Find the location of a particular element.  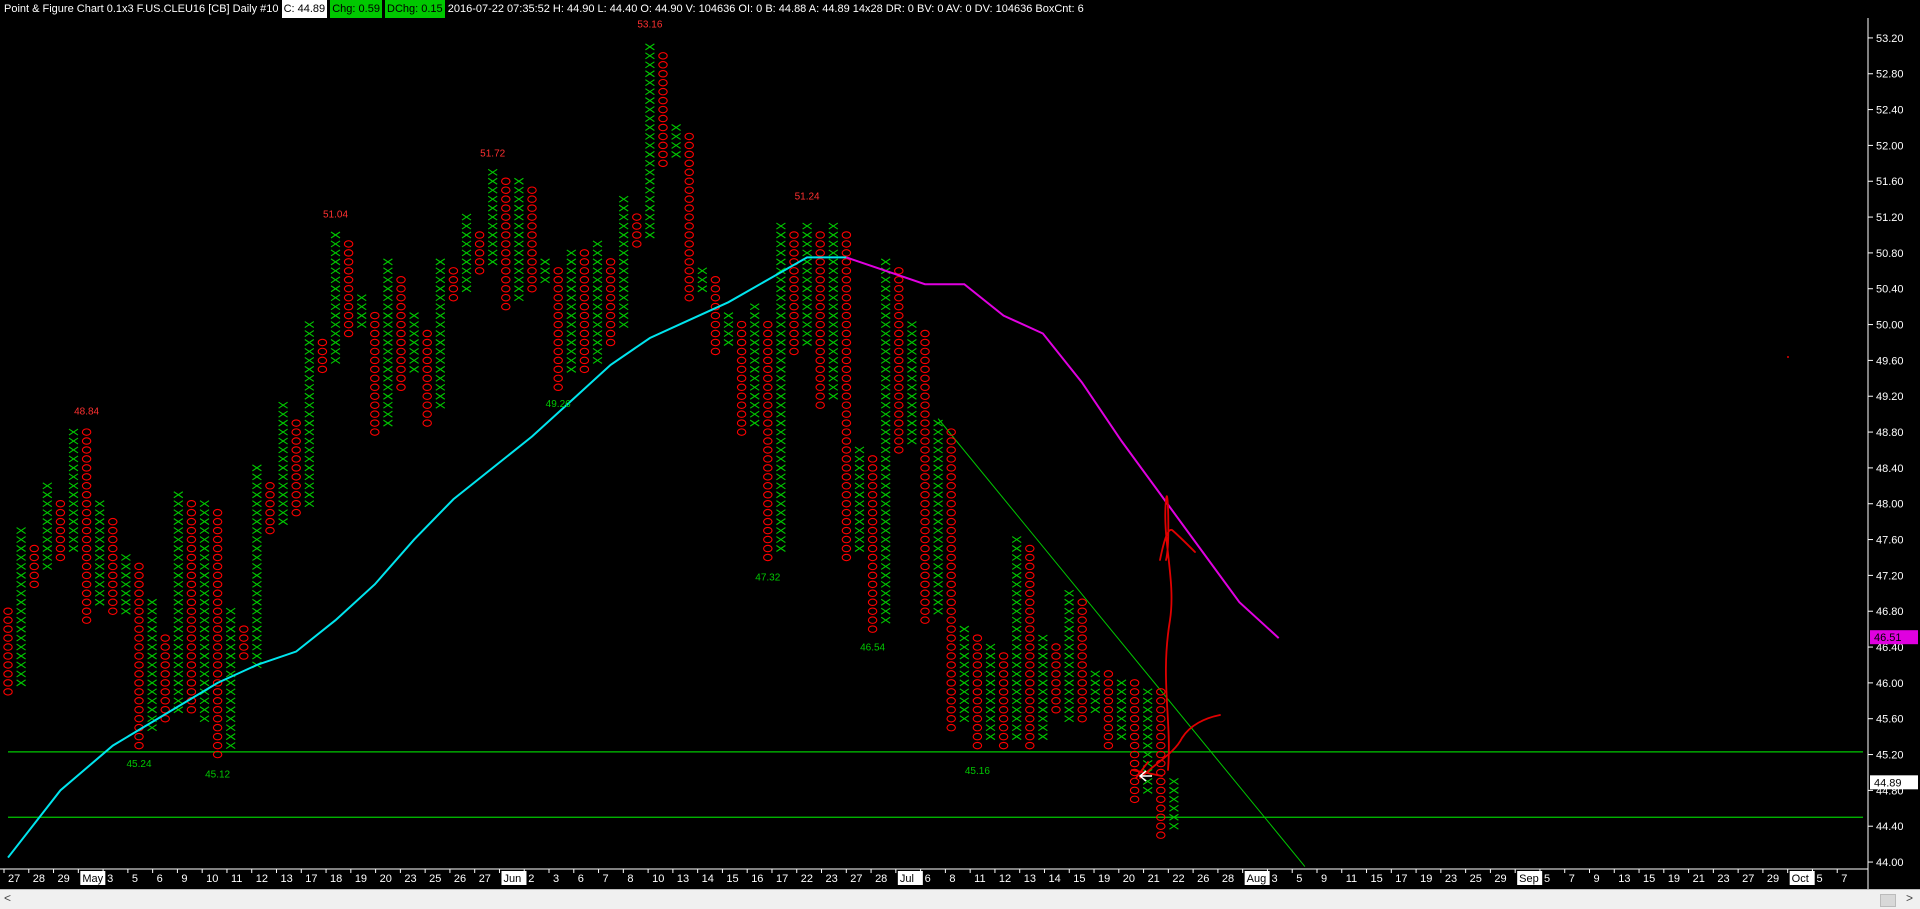

date-tick-label: 25 is located at coordinates (435, 879).